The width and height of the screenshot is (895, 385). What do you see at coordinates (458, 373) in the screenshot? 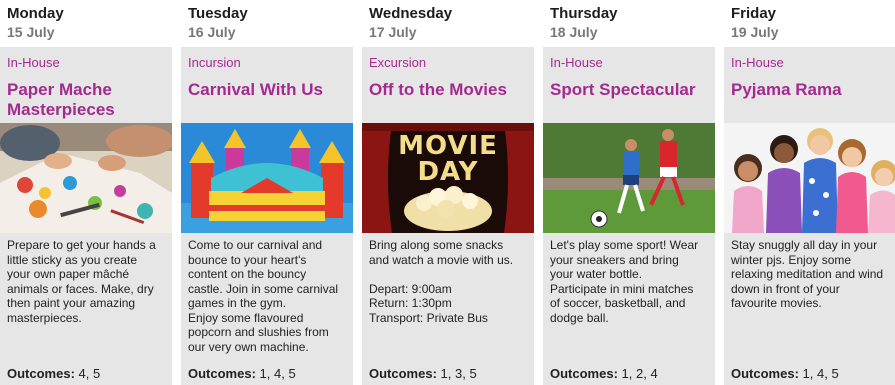
I see `outcomes-value: 1, 3, 5` at bounding box center [458, 373].